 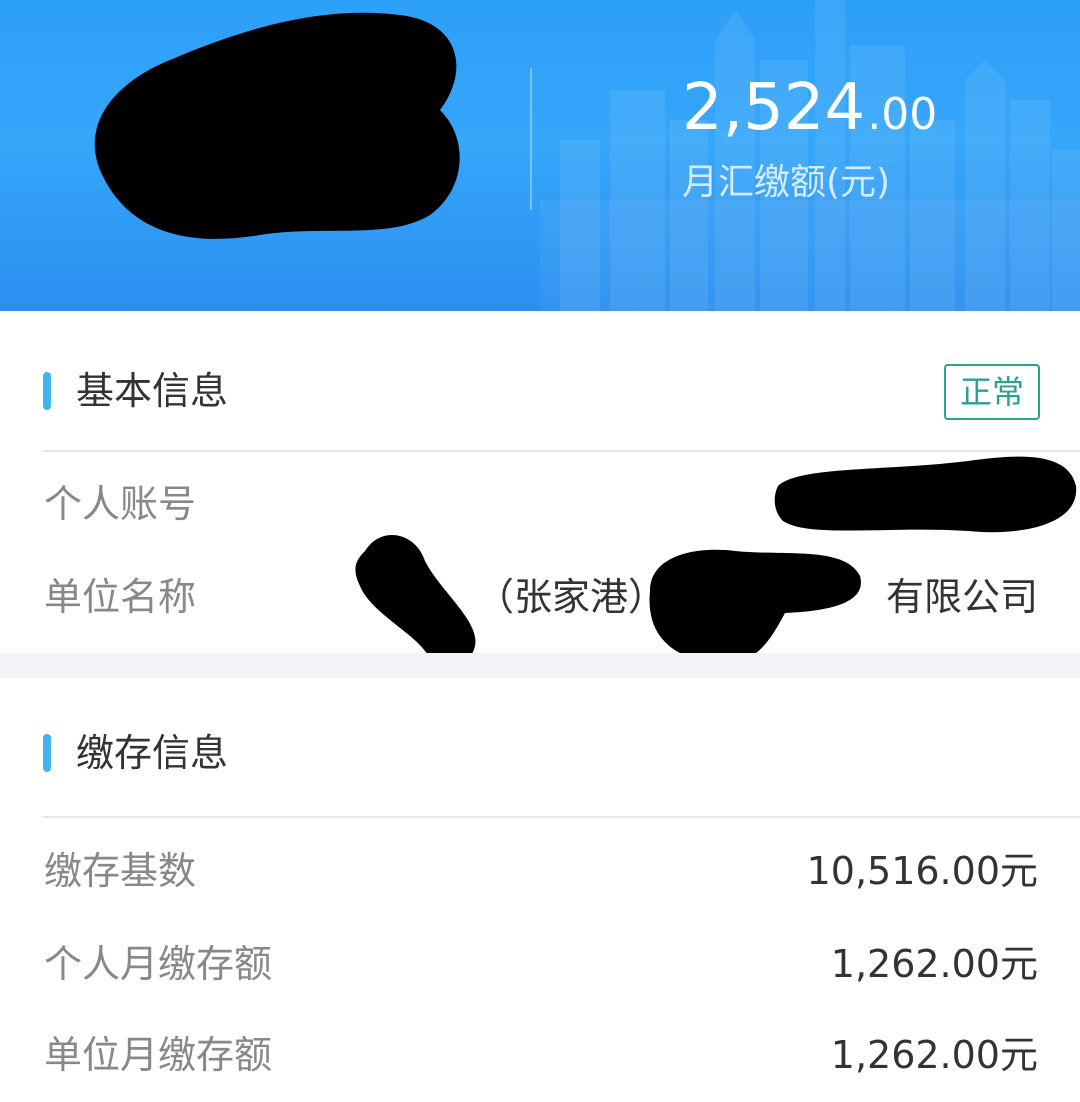 What do you see at coordinates (925, 494) in the screenshot?
I see `account-number-redaction` at bounding box center [925, 494].